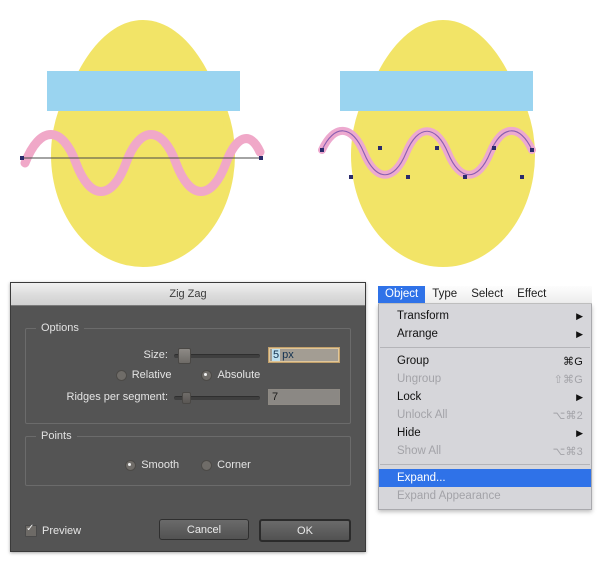 The image size is (600, 566). Describe the element at coordinates (485, 451) in the screenshot. I see `menu-item-show-all: Show All ⌥⌘3` at that location.